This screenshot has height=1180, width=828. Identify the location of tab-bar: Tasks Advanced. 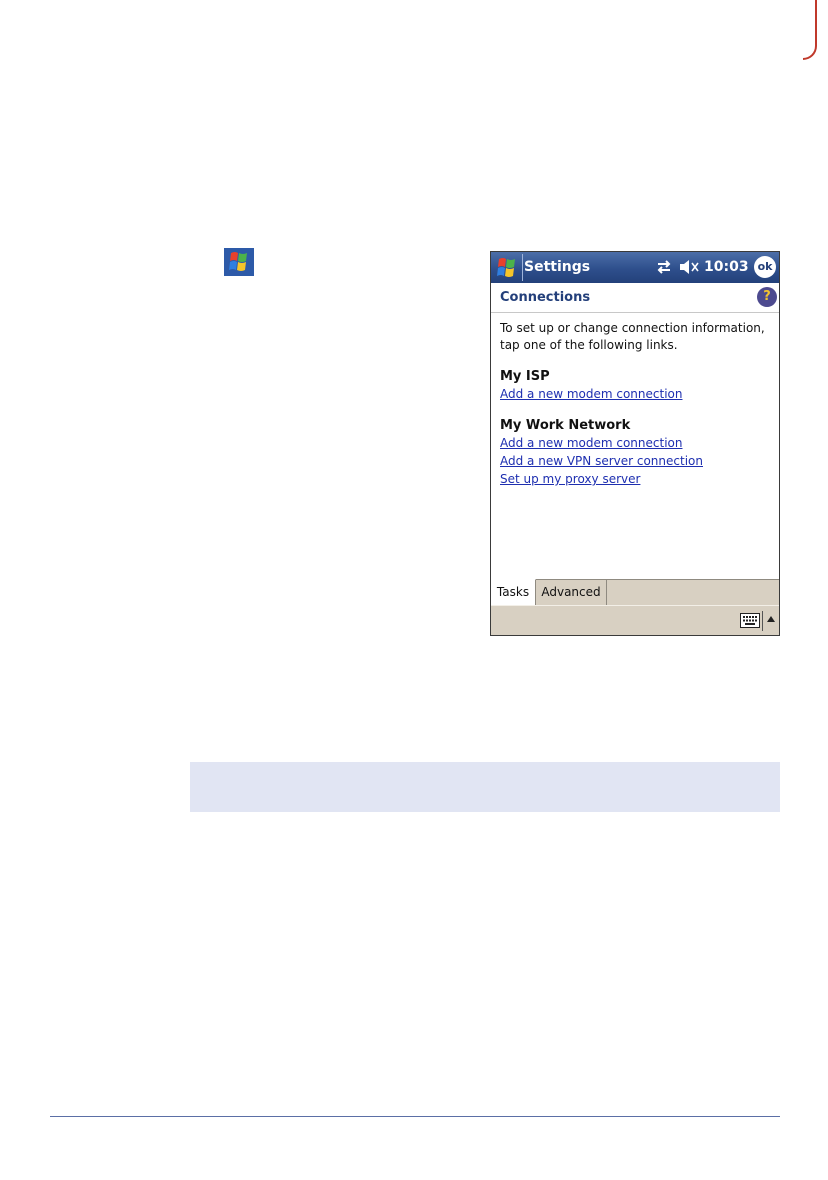
(635, 592).